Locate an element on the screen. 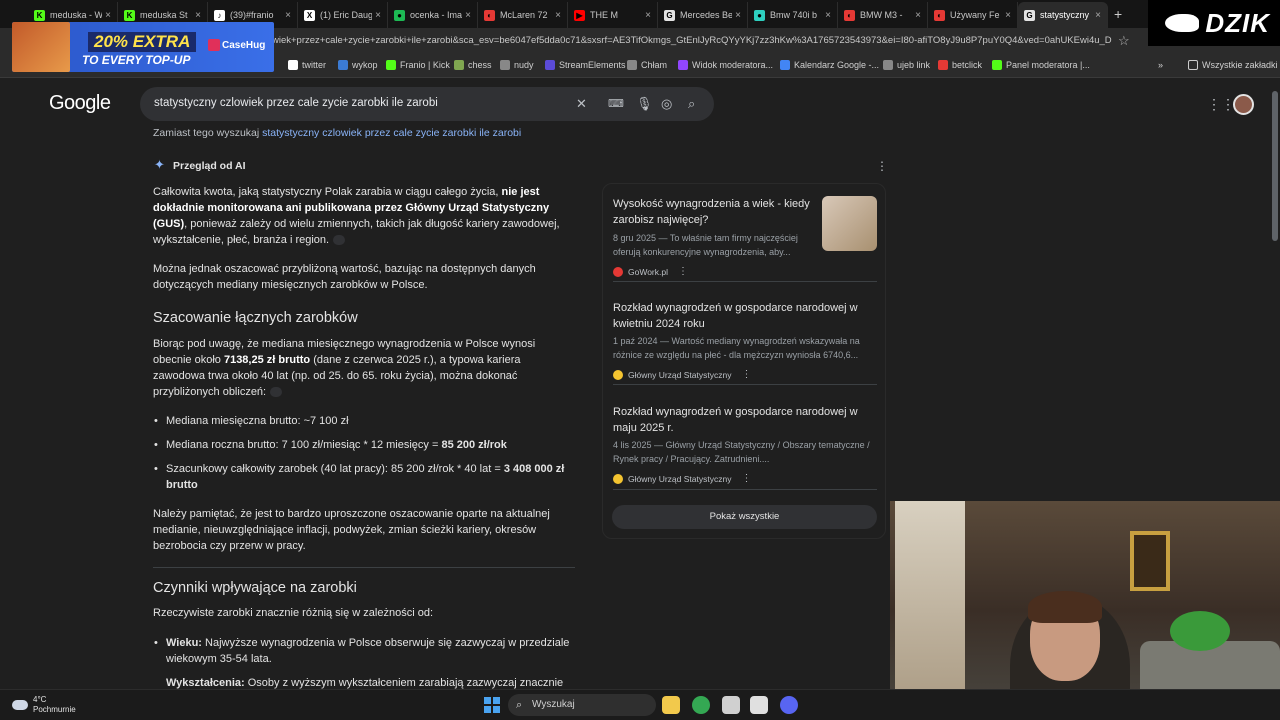  bookmark-item: chess is located at coordinates (473, 65).